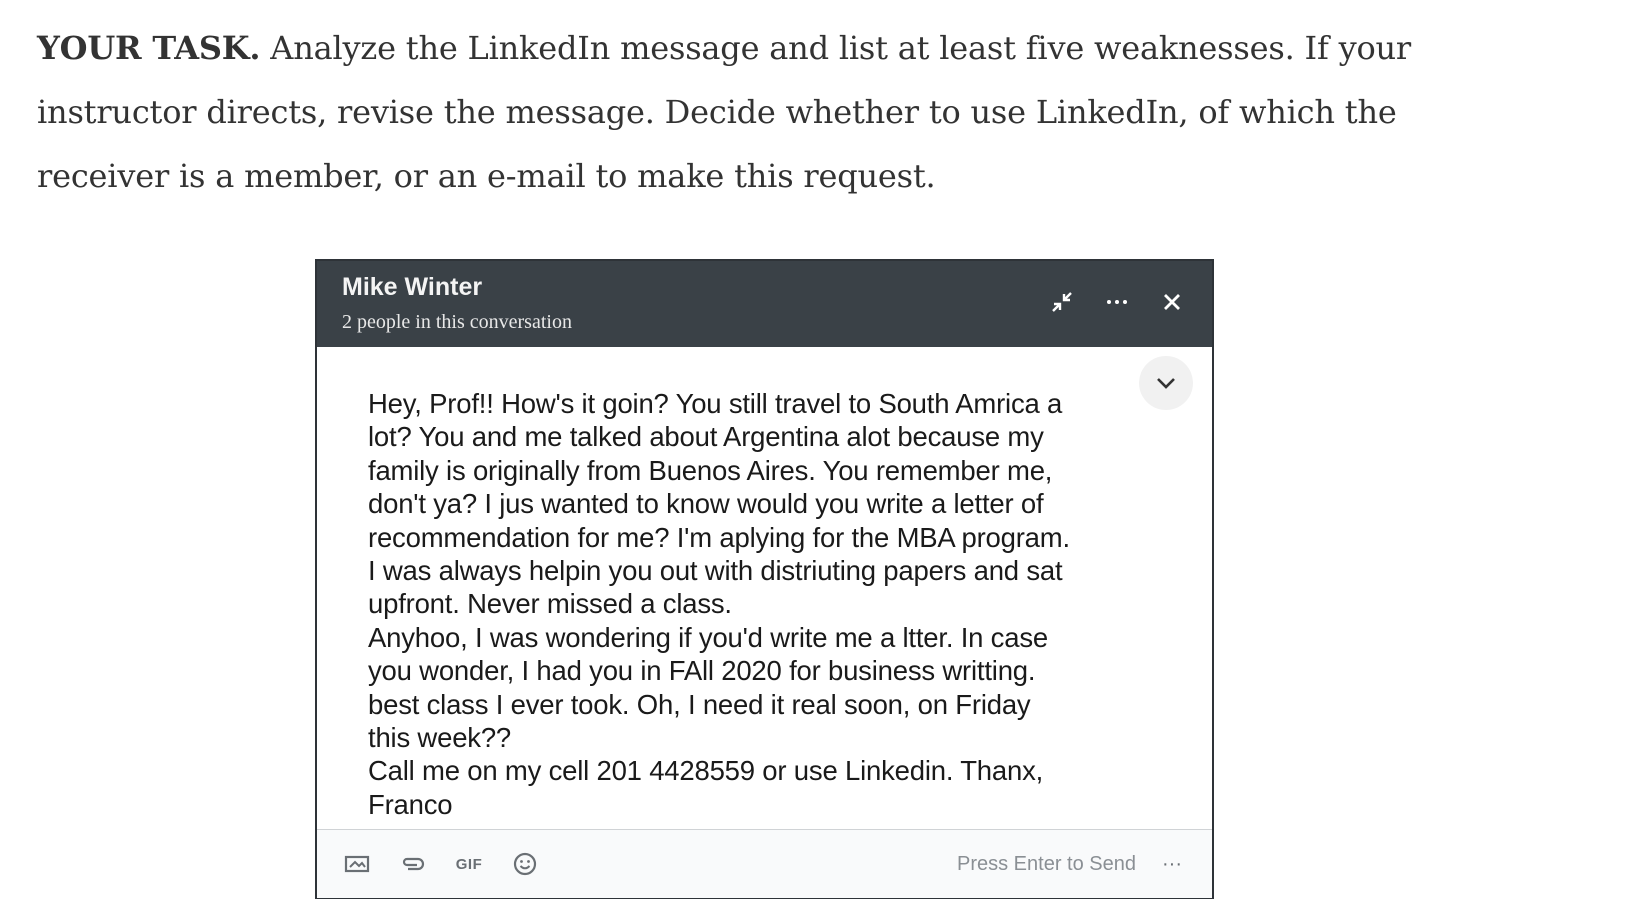 This screenshot has width=1630, height=922. I want to click on more-options-icon, so click(1117, 302).